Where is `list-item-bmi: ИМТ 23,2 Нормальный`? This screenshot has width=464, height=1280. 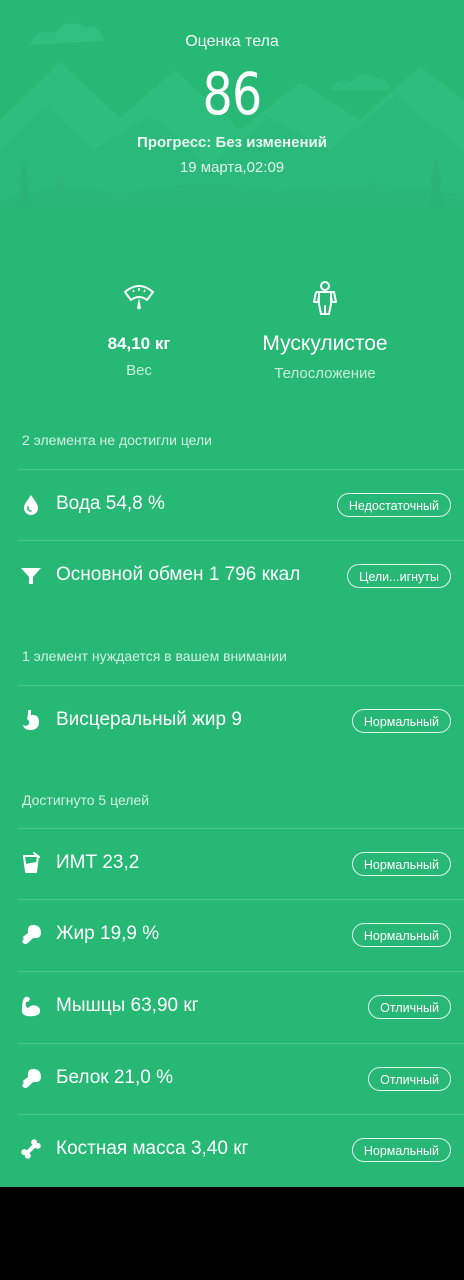
list-item-bmi: ИМТ 23,2 Нормальный is located at coordinates (232, 863).